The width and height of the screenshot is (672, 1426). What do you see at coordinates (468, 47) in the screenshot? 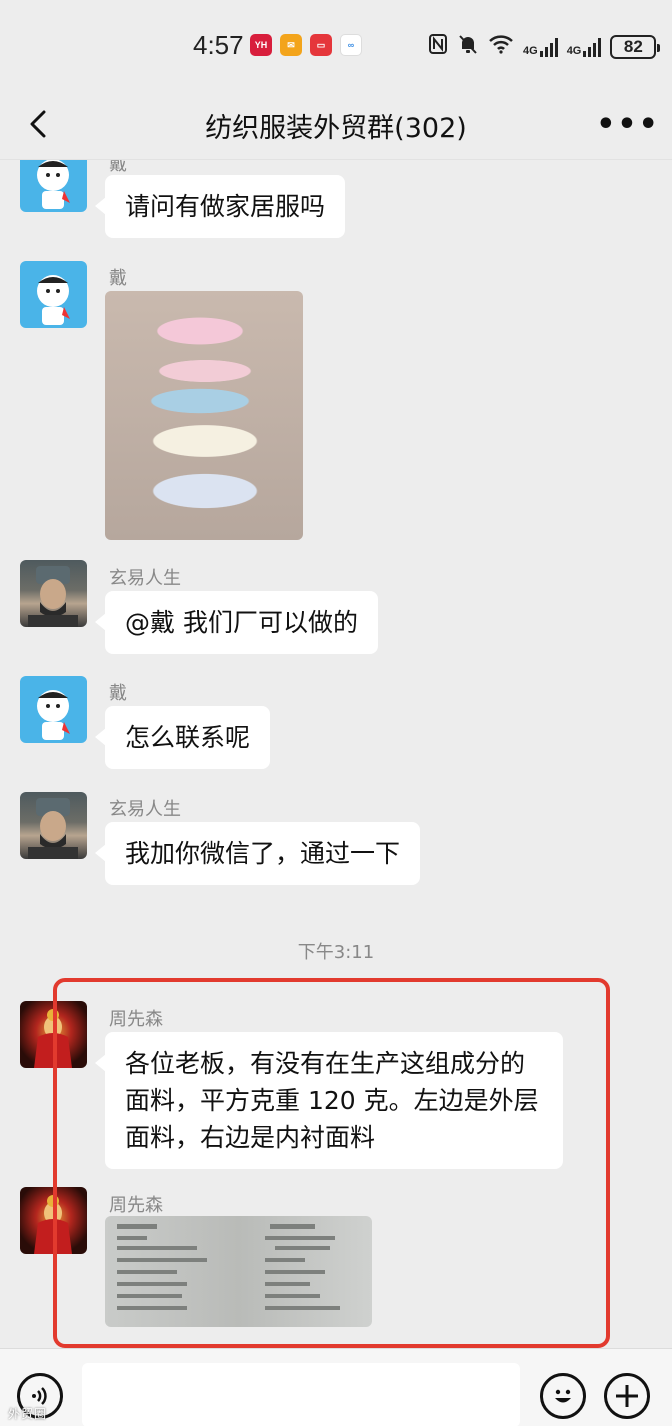
I see `mute-bell-icon` at bounding box center [468, 47].